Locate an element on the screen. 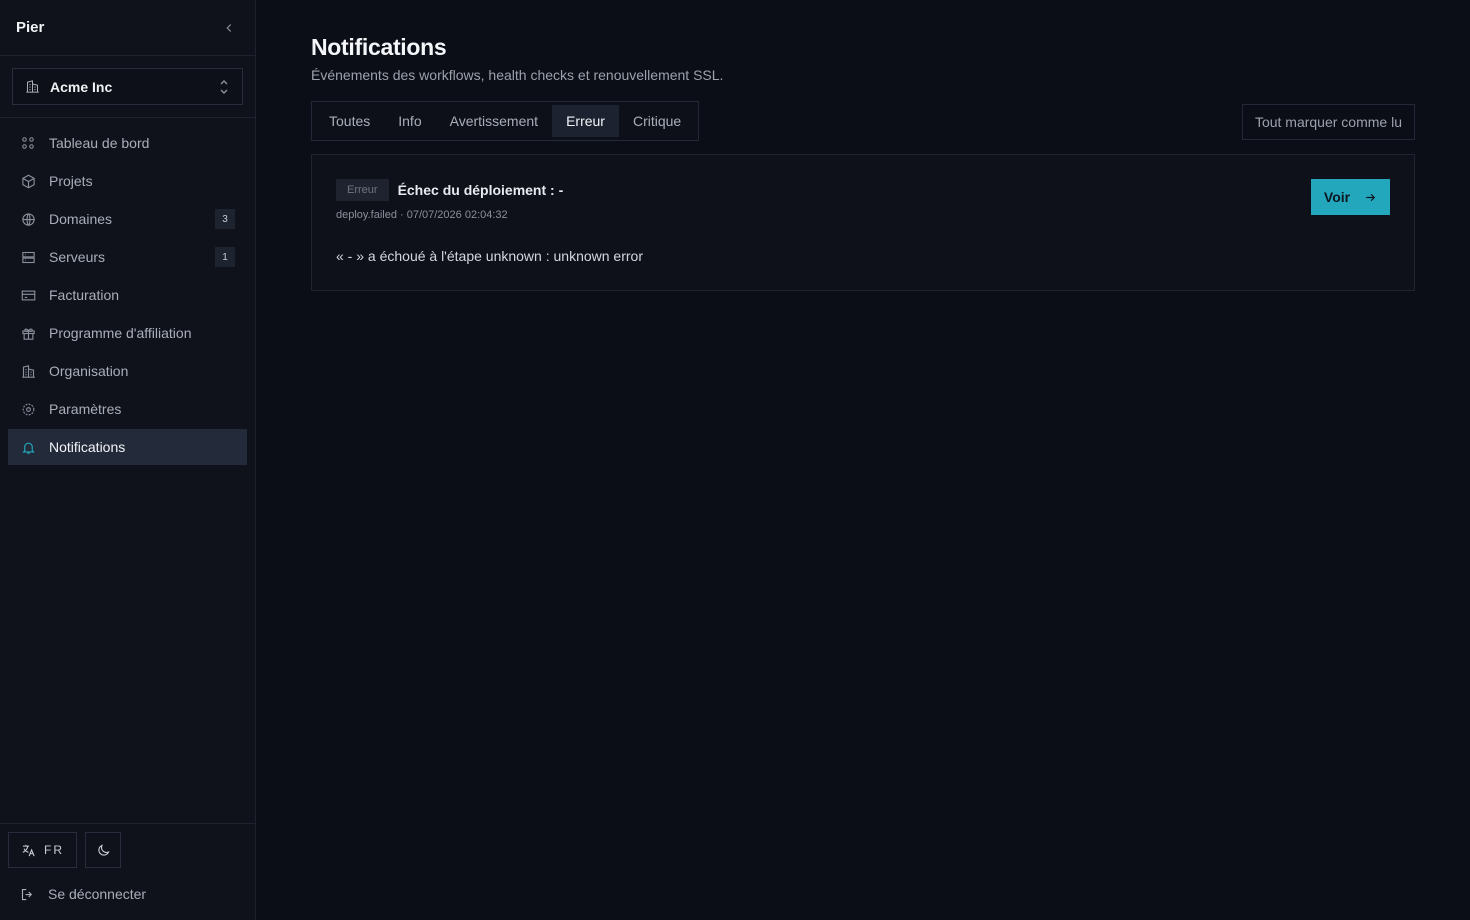 Image resolution: width=1470 pixels, height=920 pixels. sidebar-item-label: Tableau de bord is located at coordinates (99, 143).